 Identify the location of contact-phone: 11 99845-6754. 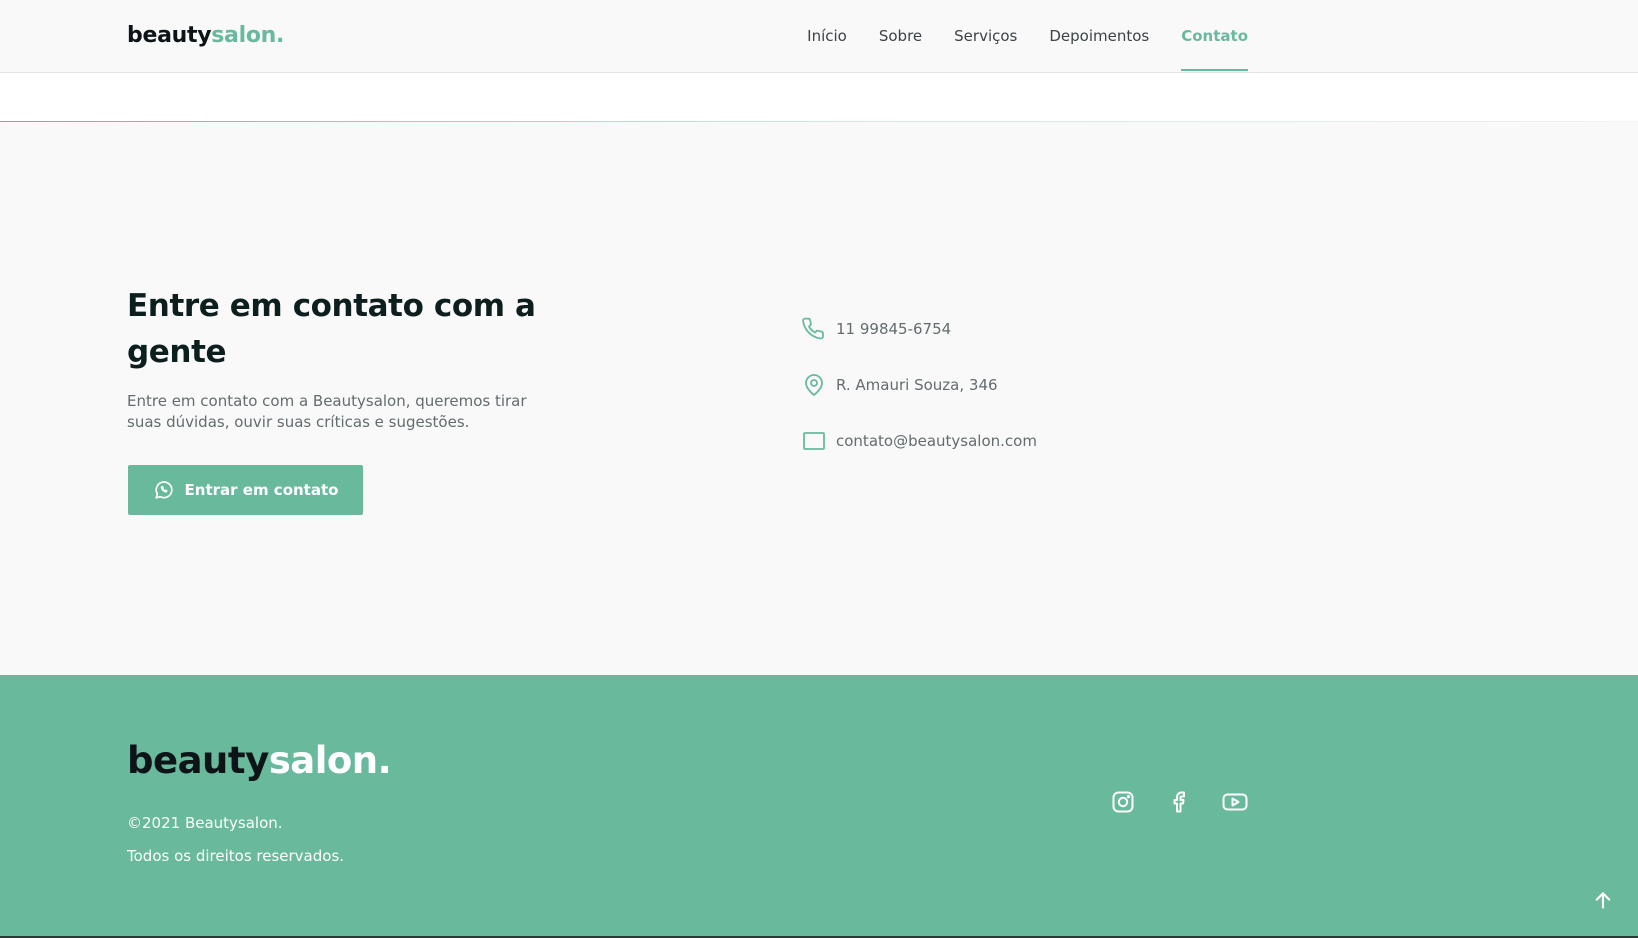
(919, 329).